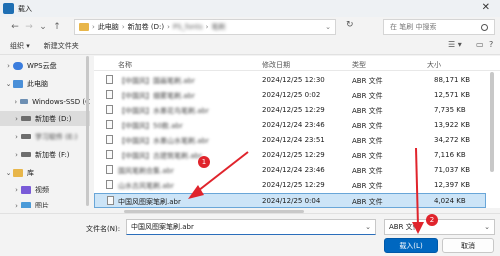 This screenshot has height=256, width=500. What do you see at coordinates (56, 136) in the screenshot?
I see `sidebar-item-label: 学习软件 (E:)` at bounding box center [56, 136].